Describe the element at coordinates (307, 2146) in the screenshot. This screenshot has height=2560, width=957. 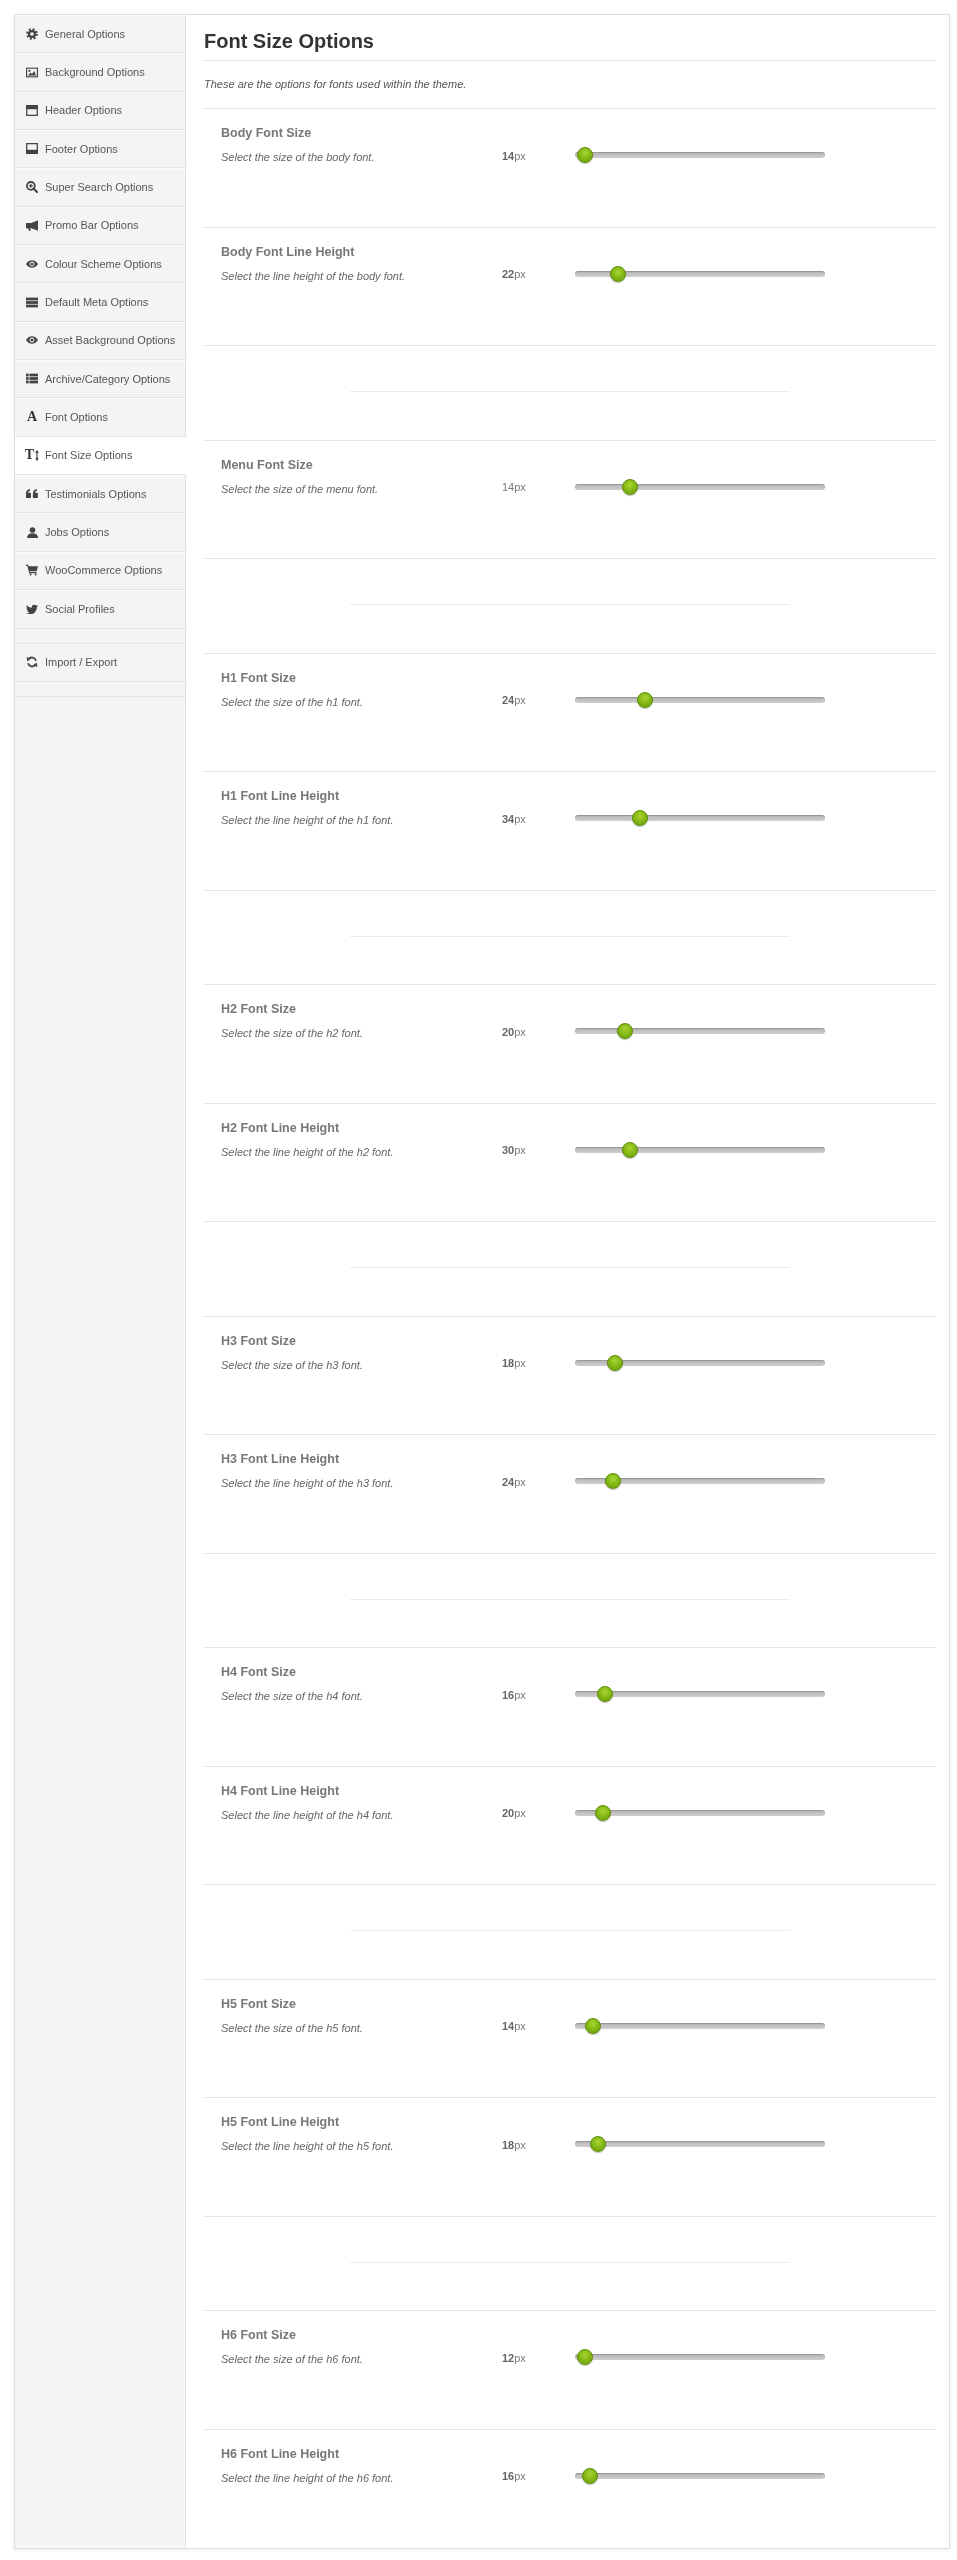
I see `option-description: Select the line height of the h5 font.` at that location.